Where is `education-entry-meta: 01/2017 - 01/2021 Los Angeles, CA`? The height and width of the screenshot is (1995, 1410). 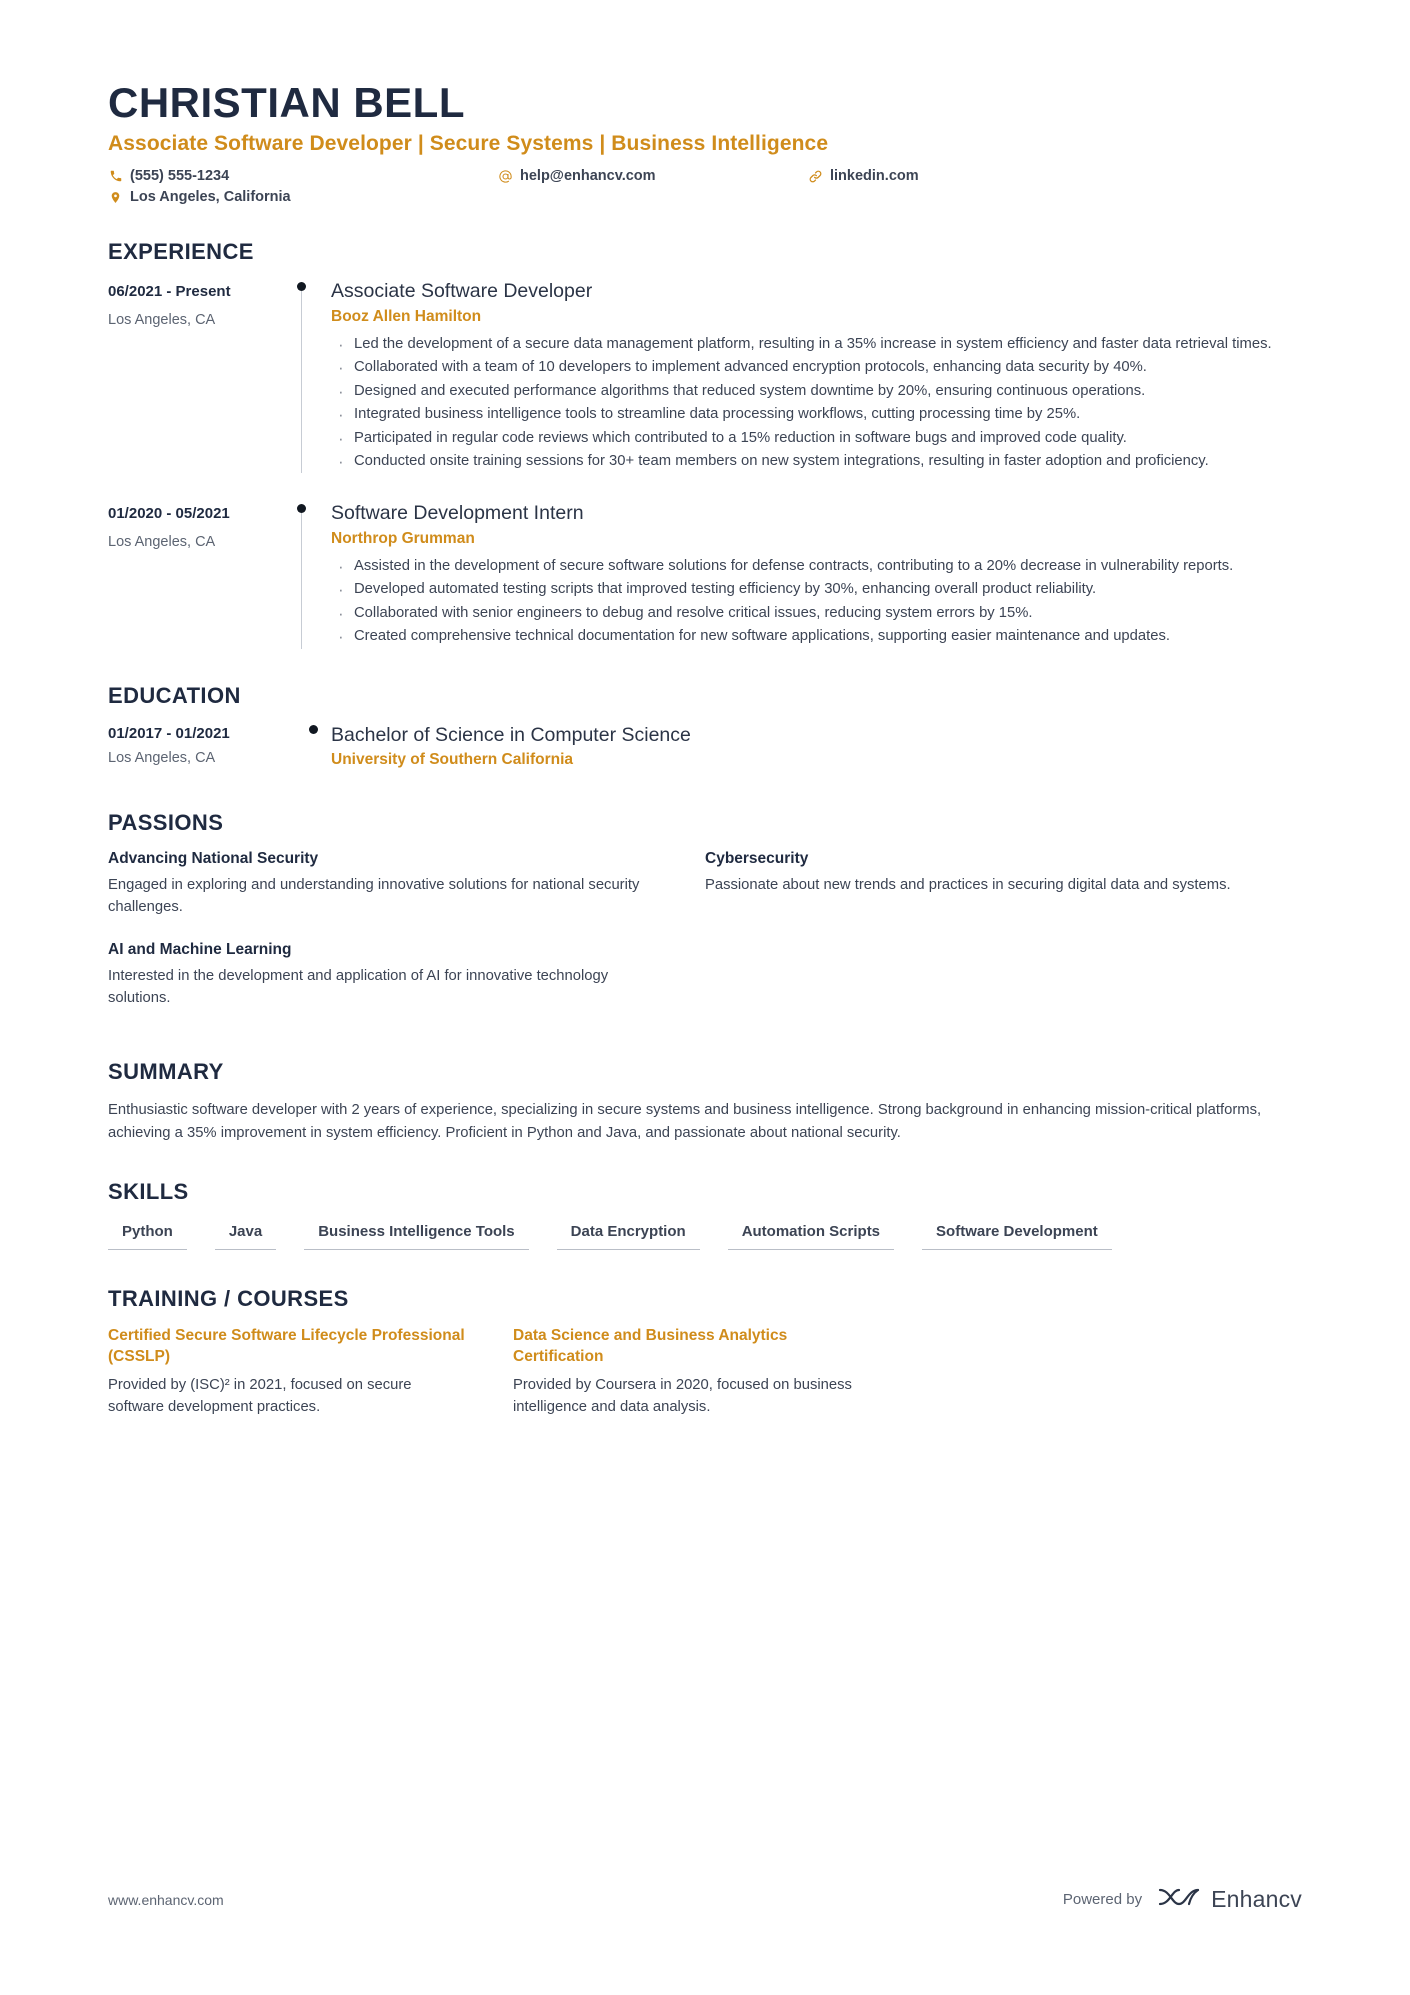
education-entry-meta: 01/2017 - 01/2021 Los Angeles, CA is located at coordinates (195, 749).